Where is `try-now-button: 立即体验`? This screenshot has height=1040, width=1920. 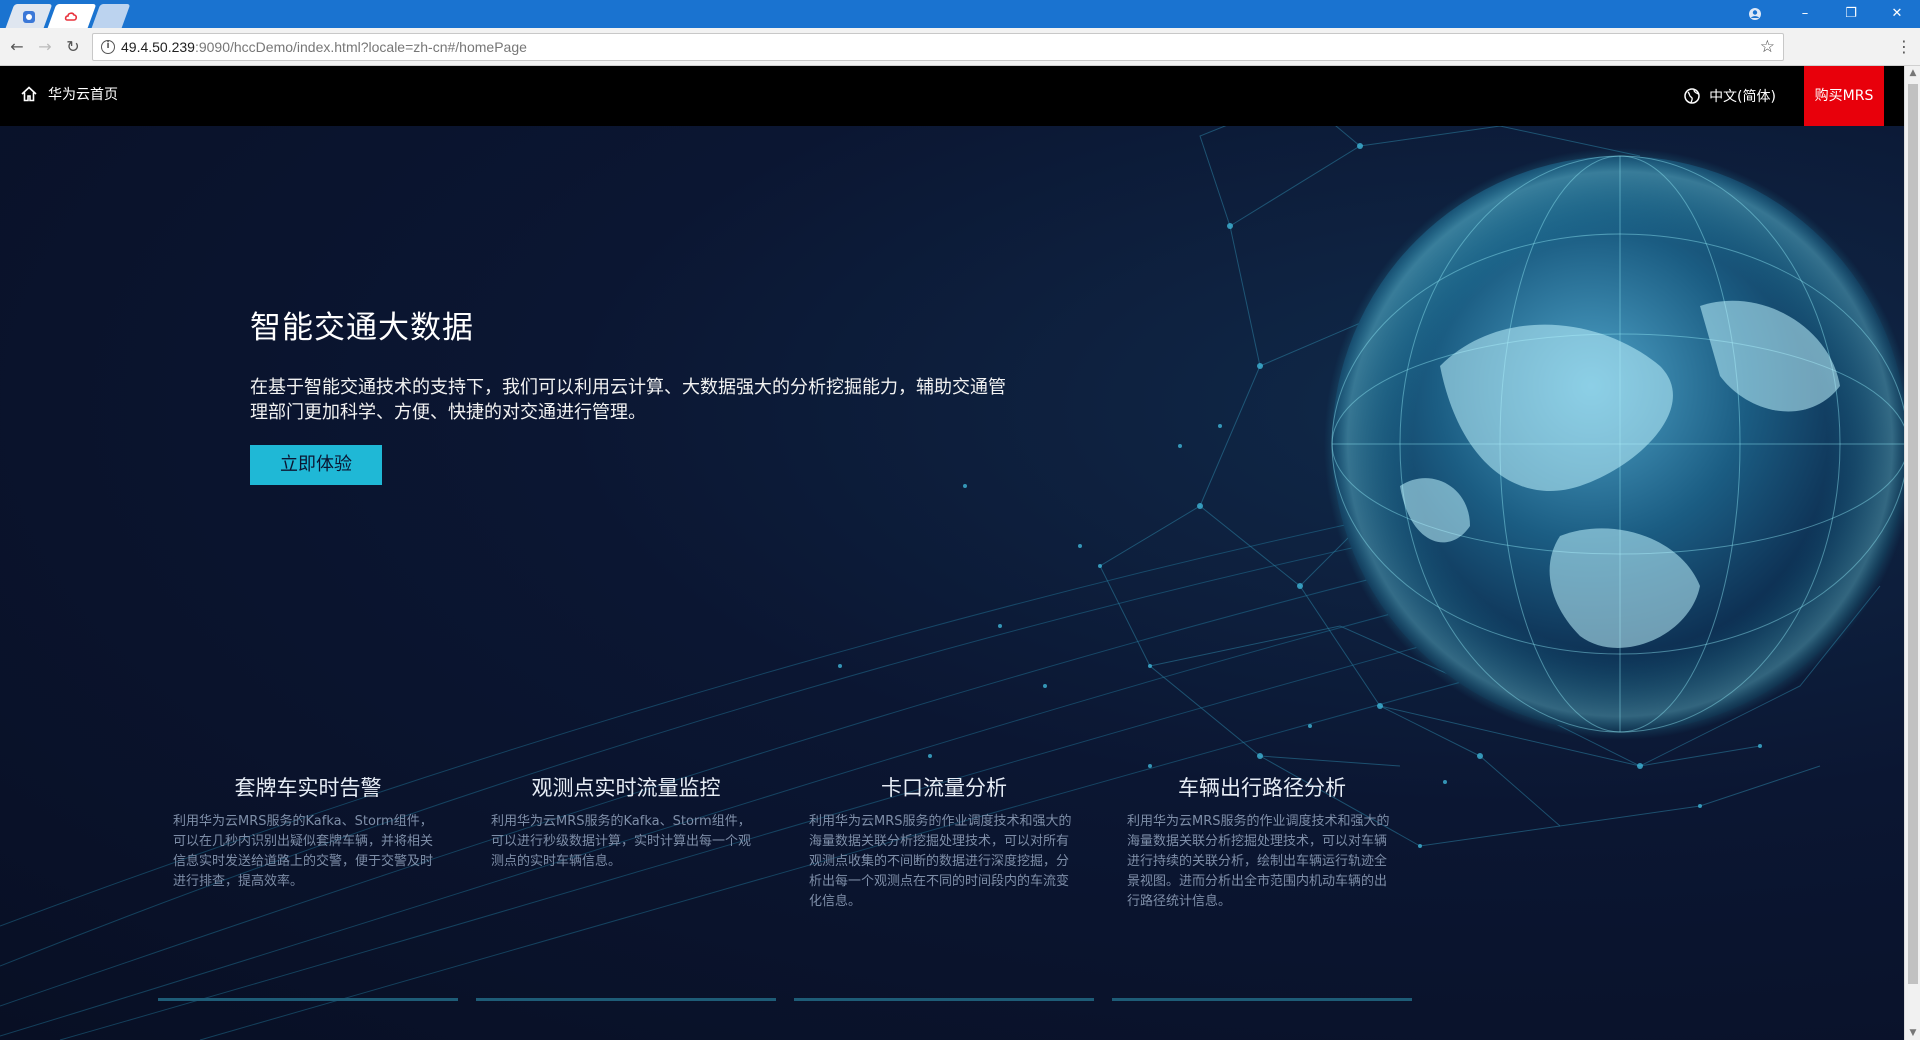
try-now-button: 立即体验 is located at coordinates (316, 465).